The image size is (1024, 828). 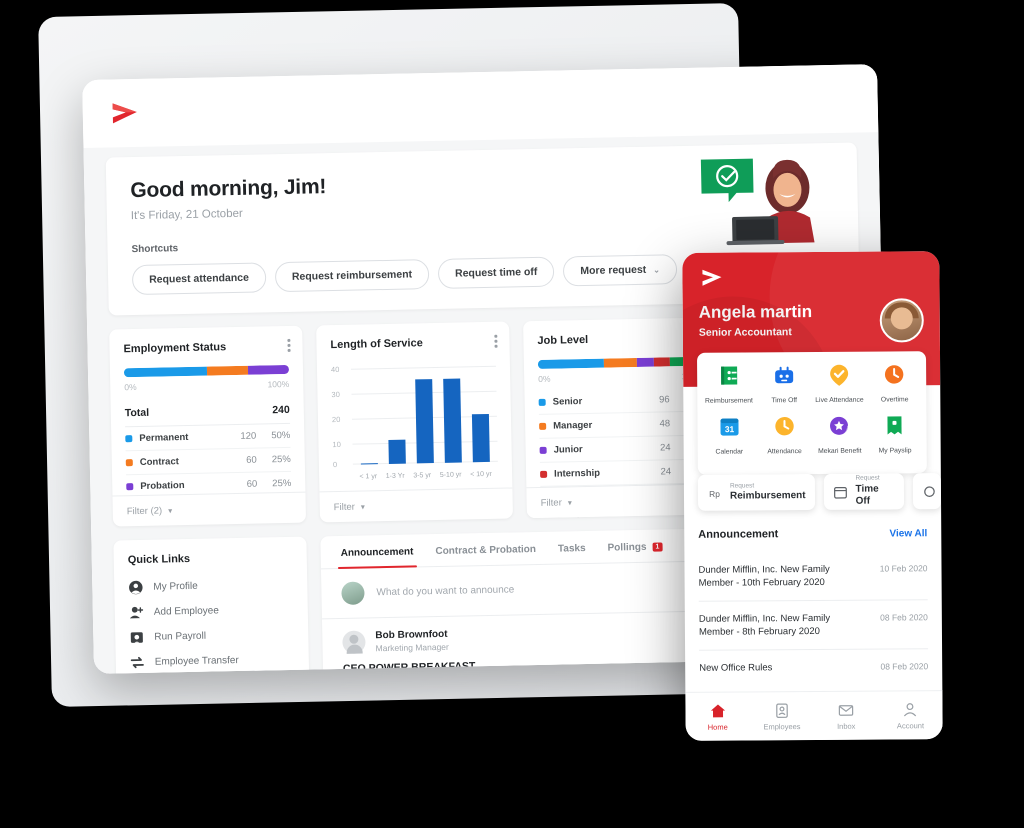 What do you see at coordinates (717, 716) in the screenshot?
I see `nav-item-home: Home` at bounding box center [717, 716].